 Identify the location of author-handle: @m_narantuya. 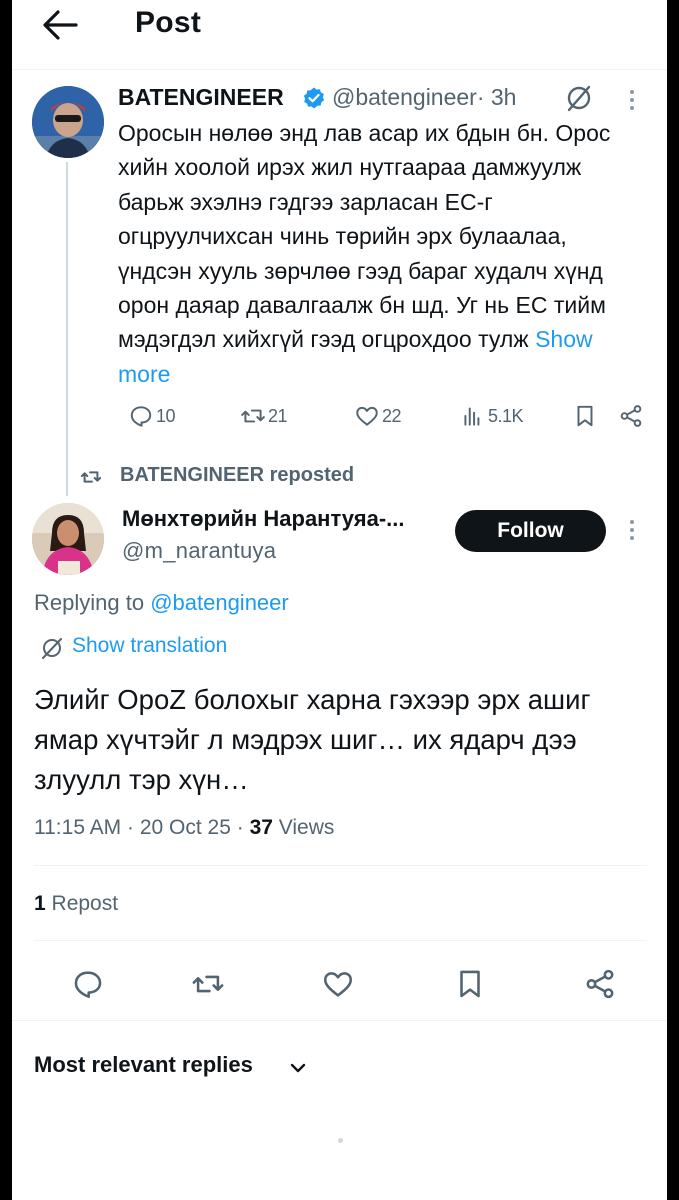
(199, 551).